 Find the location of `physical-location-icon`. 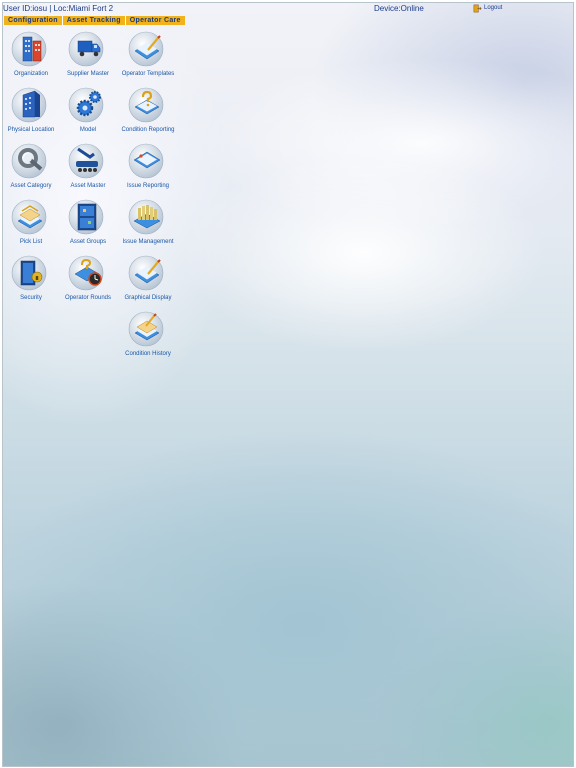

physical-location-icon is located at coordinates (29, 105).